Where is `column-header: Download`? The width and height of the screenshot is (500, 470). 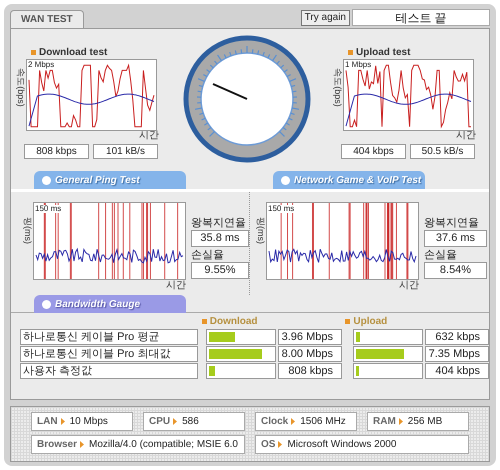
column-header: Download is located at coordinates (234, 322).